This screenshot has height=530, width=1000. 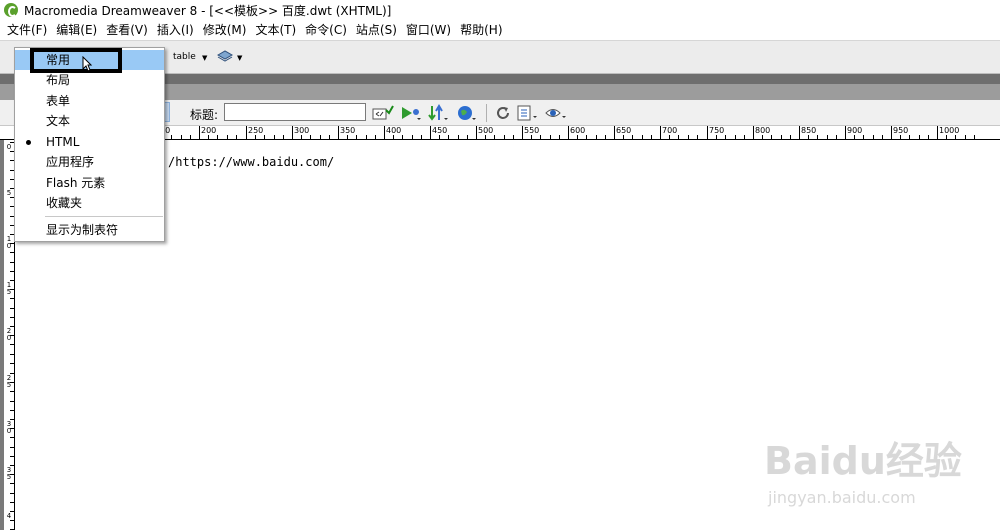 I want to click on globe-icon, so click(x=467, y=113).